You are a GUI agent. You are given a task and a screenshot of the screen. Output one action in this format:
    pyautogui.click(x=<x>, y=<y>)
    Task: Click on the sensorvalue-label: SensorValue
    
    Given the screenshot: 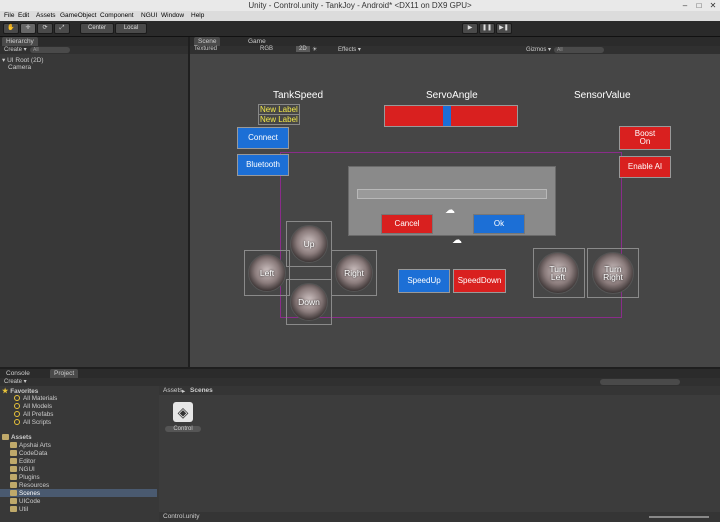 What is the action you would take?
    pyautogui.click(x=602, y=95)
    